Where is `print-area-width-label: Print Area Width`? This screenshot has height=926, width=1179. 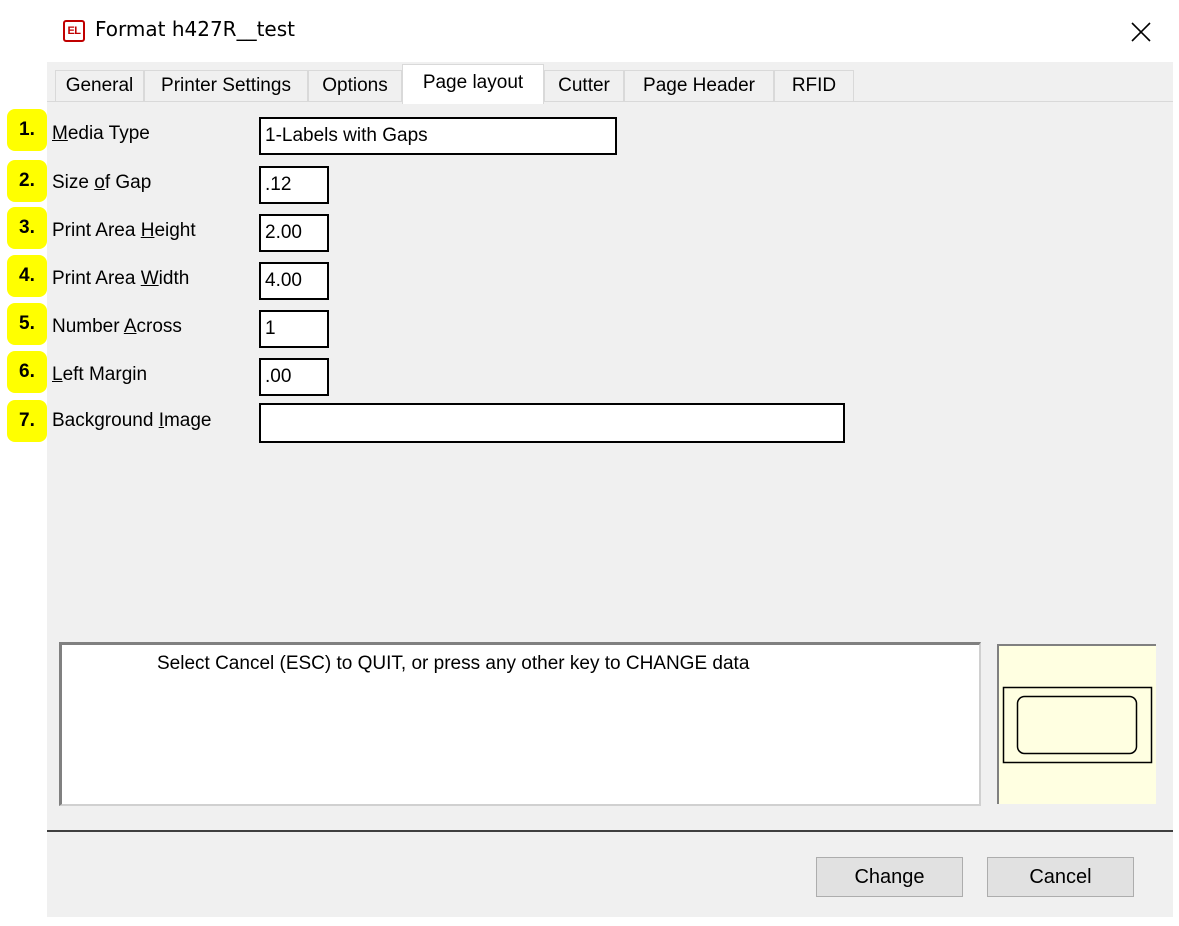 print-area-width-label: Print Area Width is located at coordinates (121, 278).